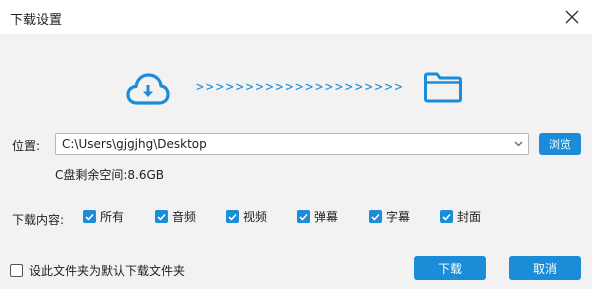 The image size is (592, 289). I want to click on window-title: 下载设置, so click(36, 20).